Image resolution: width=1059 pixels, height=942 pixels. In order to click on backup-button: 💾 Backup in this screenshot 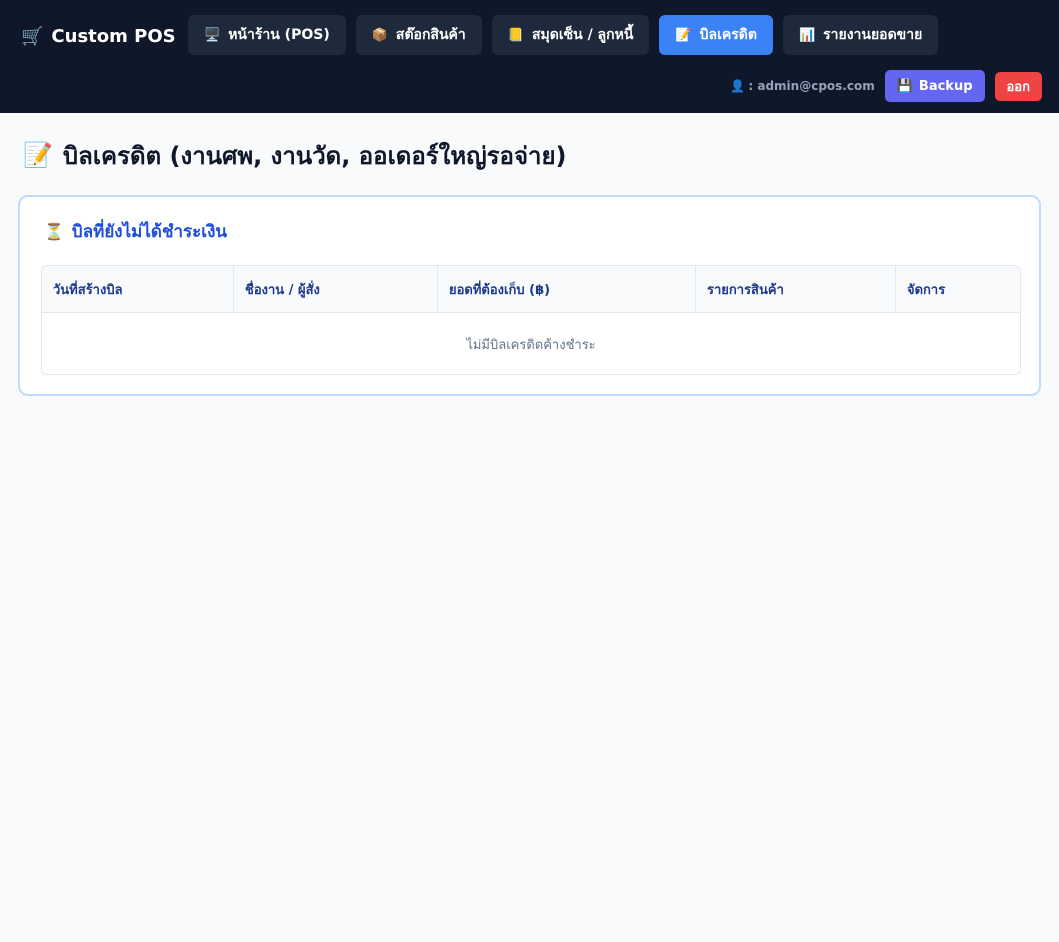, I will do `click(934, 86)`.